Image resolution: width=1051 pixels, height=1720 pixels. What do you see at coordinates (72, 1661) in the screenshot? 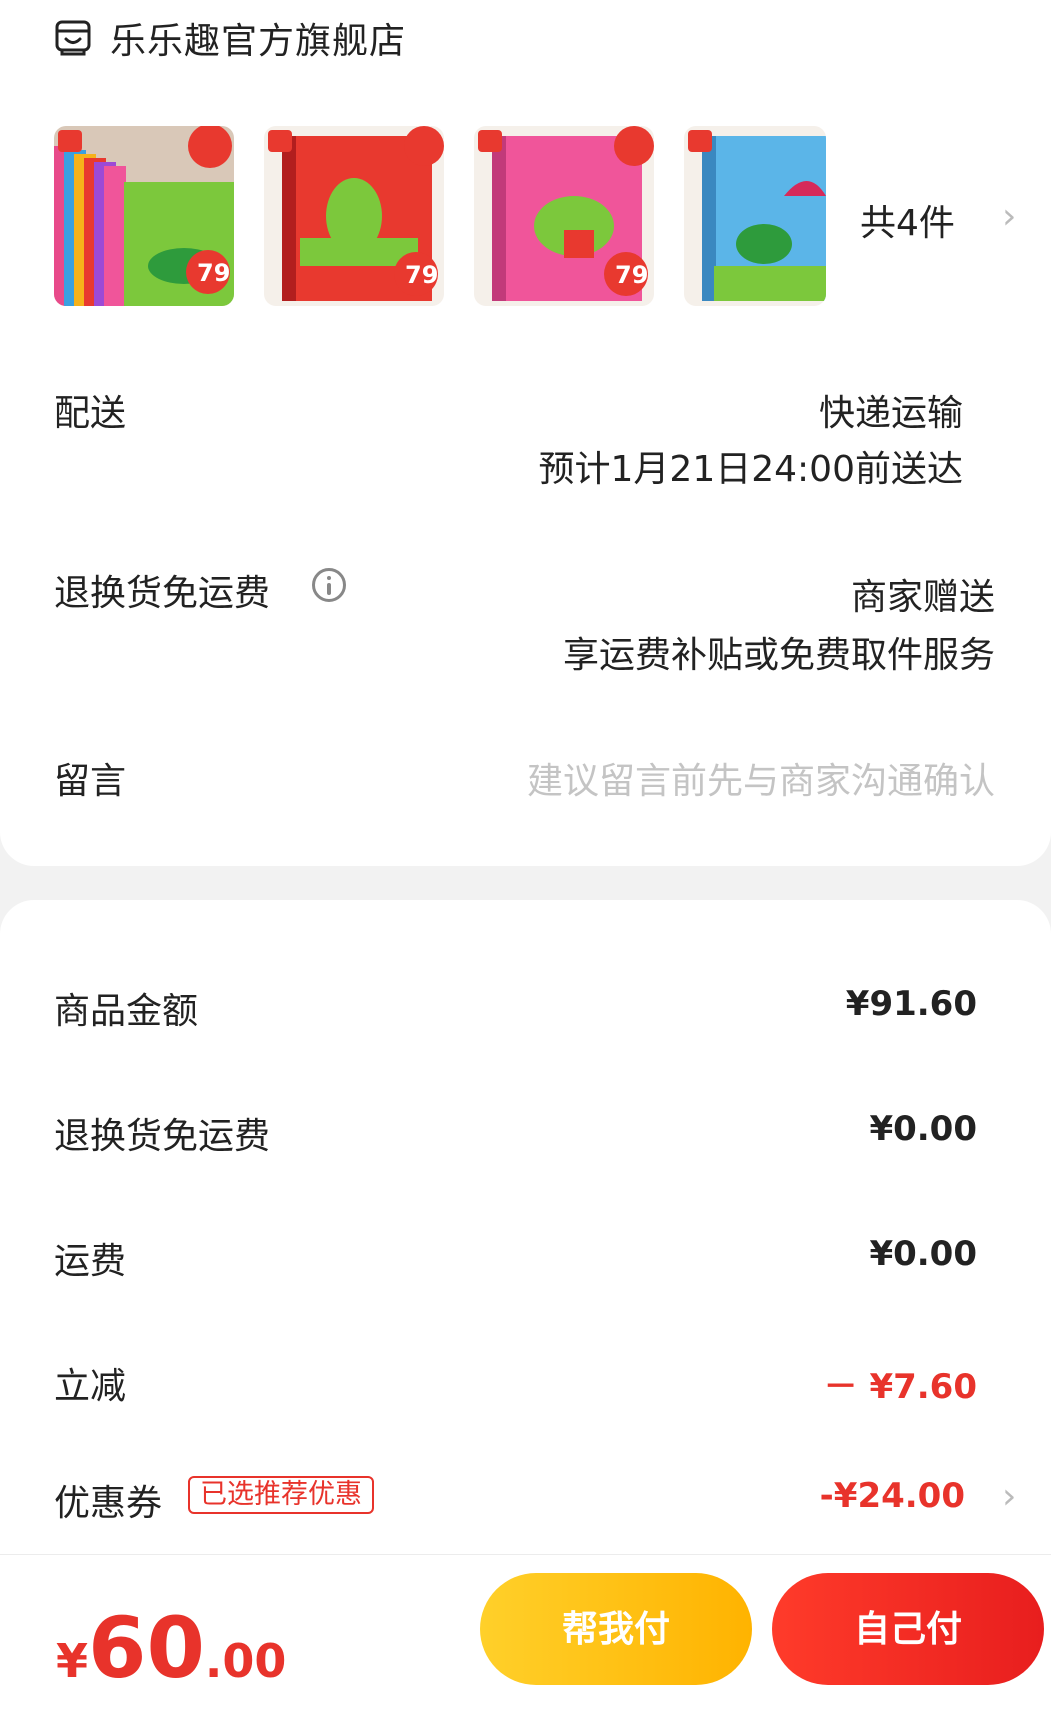
I see `total-yen: ¥` at bounding box center [72, 1661].